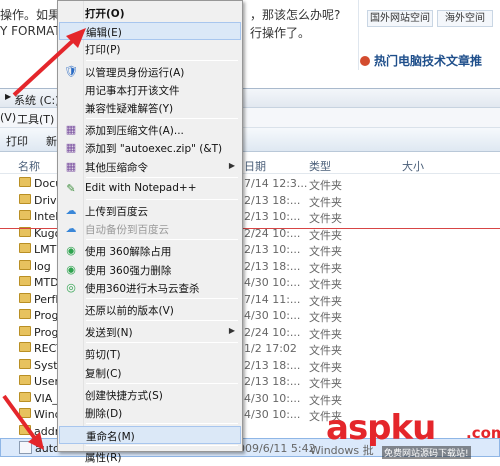 The height and width of the screenshot is (466, 500). I want to click on context-menu-item: ▦ 其他压缩命令 ▶, so click(150, 167).